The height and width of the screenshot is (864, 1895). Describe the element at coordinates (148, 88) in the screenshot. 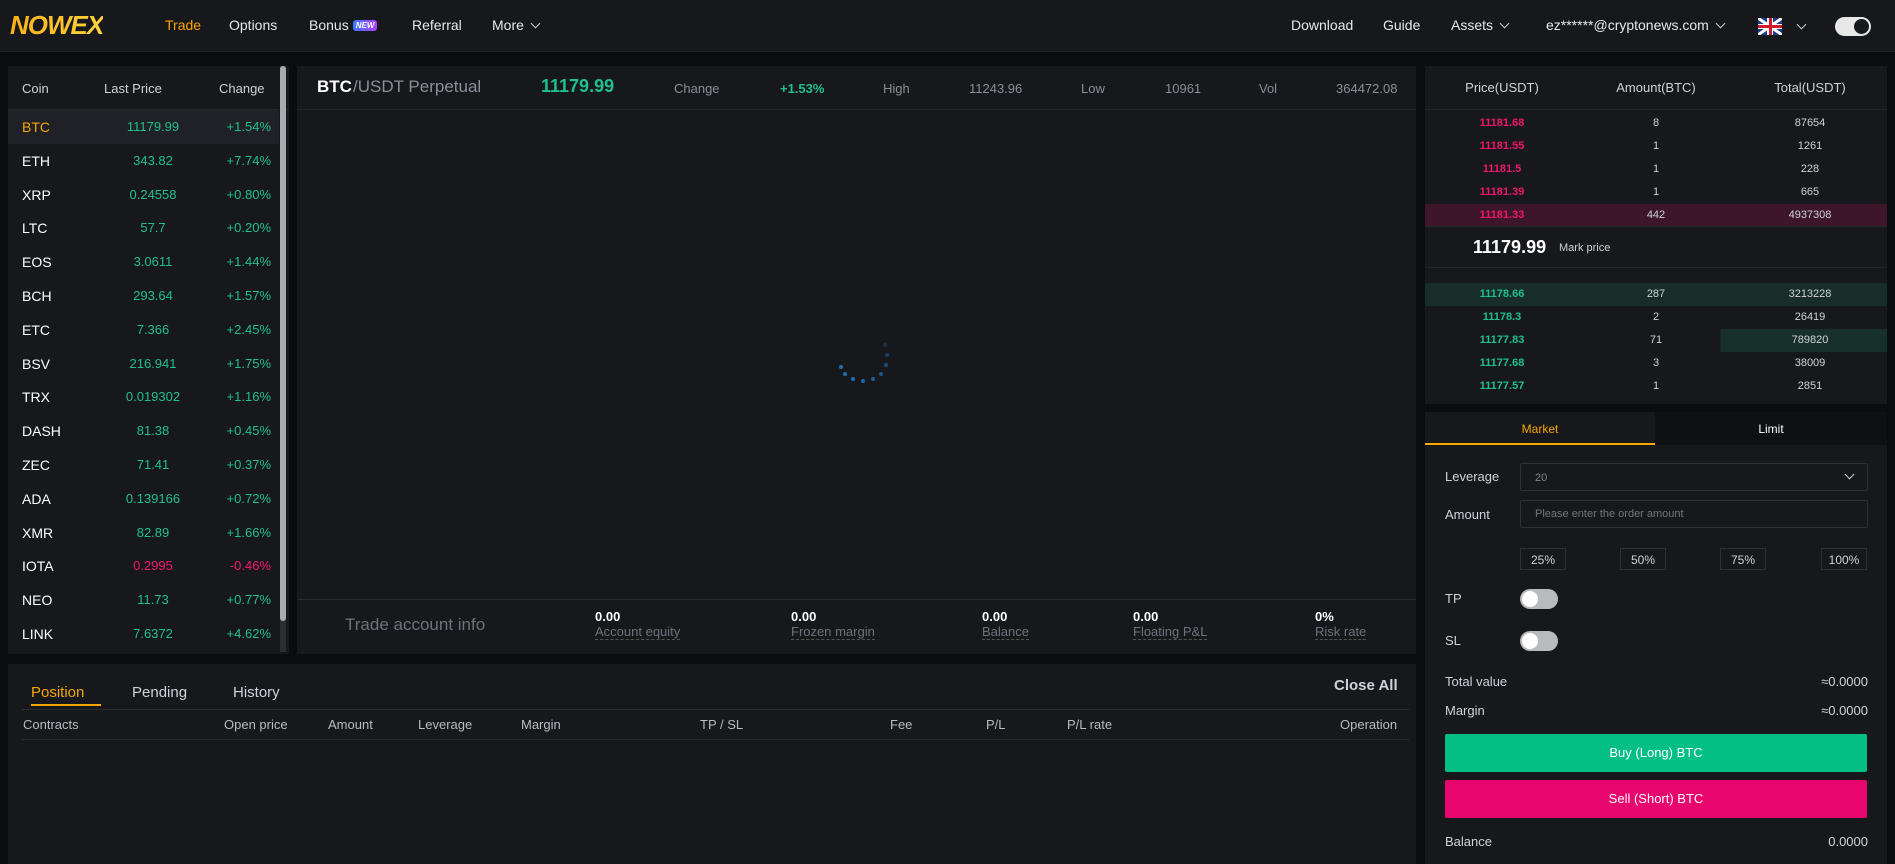

I see `coin-list-header: Coin Last Price Change` at that location.